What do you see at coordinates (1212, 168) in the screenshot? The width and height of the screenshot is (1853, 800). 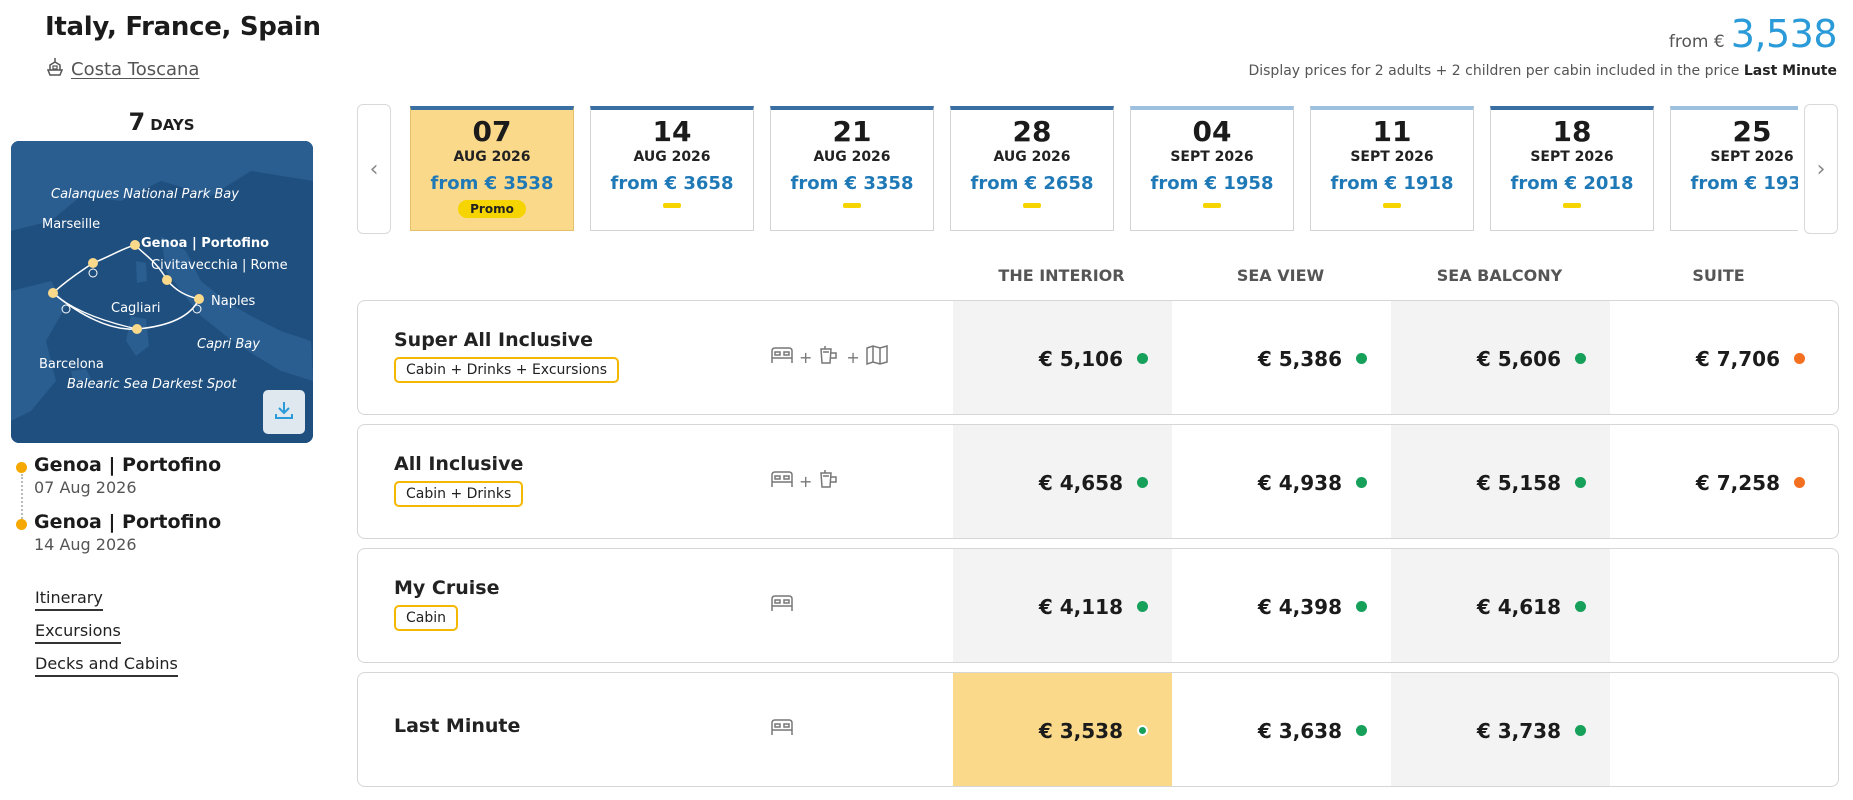 I see `date-card: 04 SEPT 2026 from € 1958` at bounding box center [1212, 168].